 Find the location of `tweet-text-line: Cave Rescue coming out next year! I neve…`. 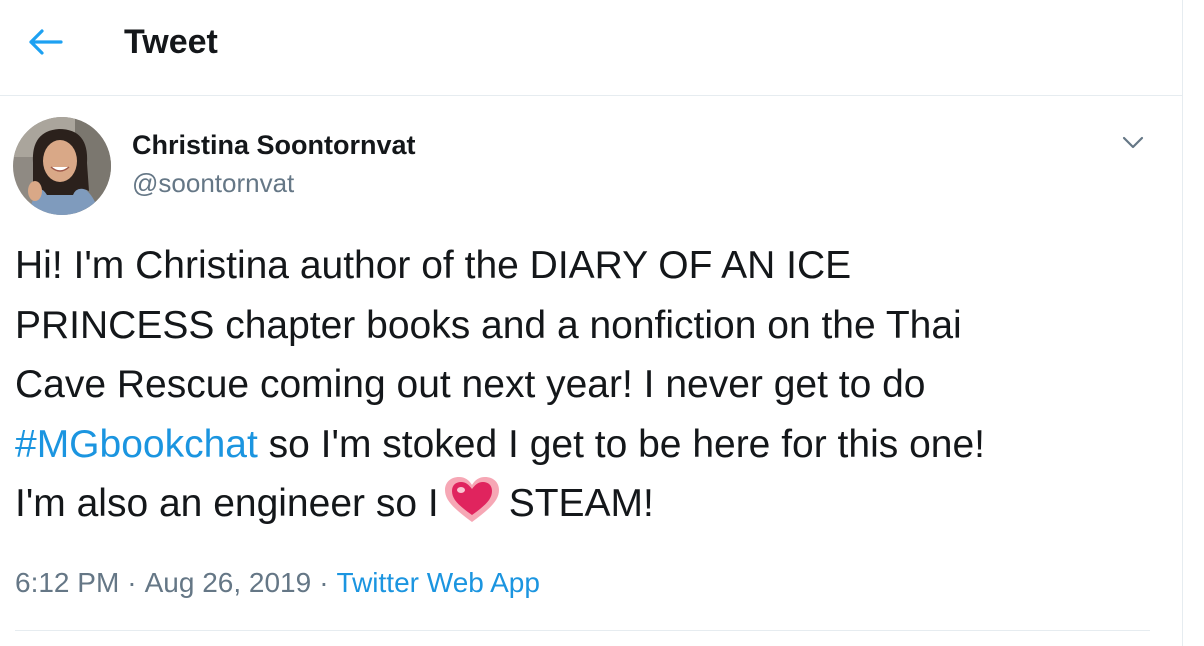

tweet-text-line: Cave Rescue coming out next year! I neve… is located at coordinates (470, 384).